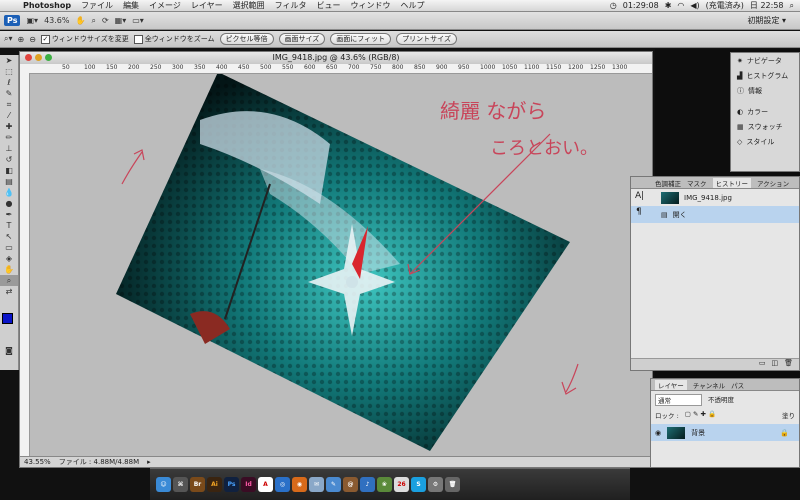 This screenshot has height=500, width=800. Describe the element at coordinates (207, 5) in the screenshot. I see `menu-layer: レイヤー` at that location.